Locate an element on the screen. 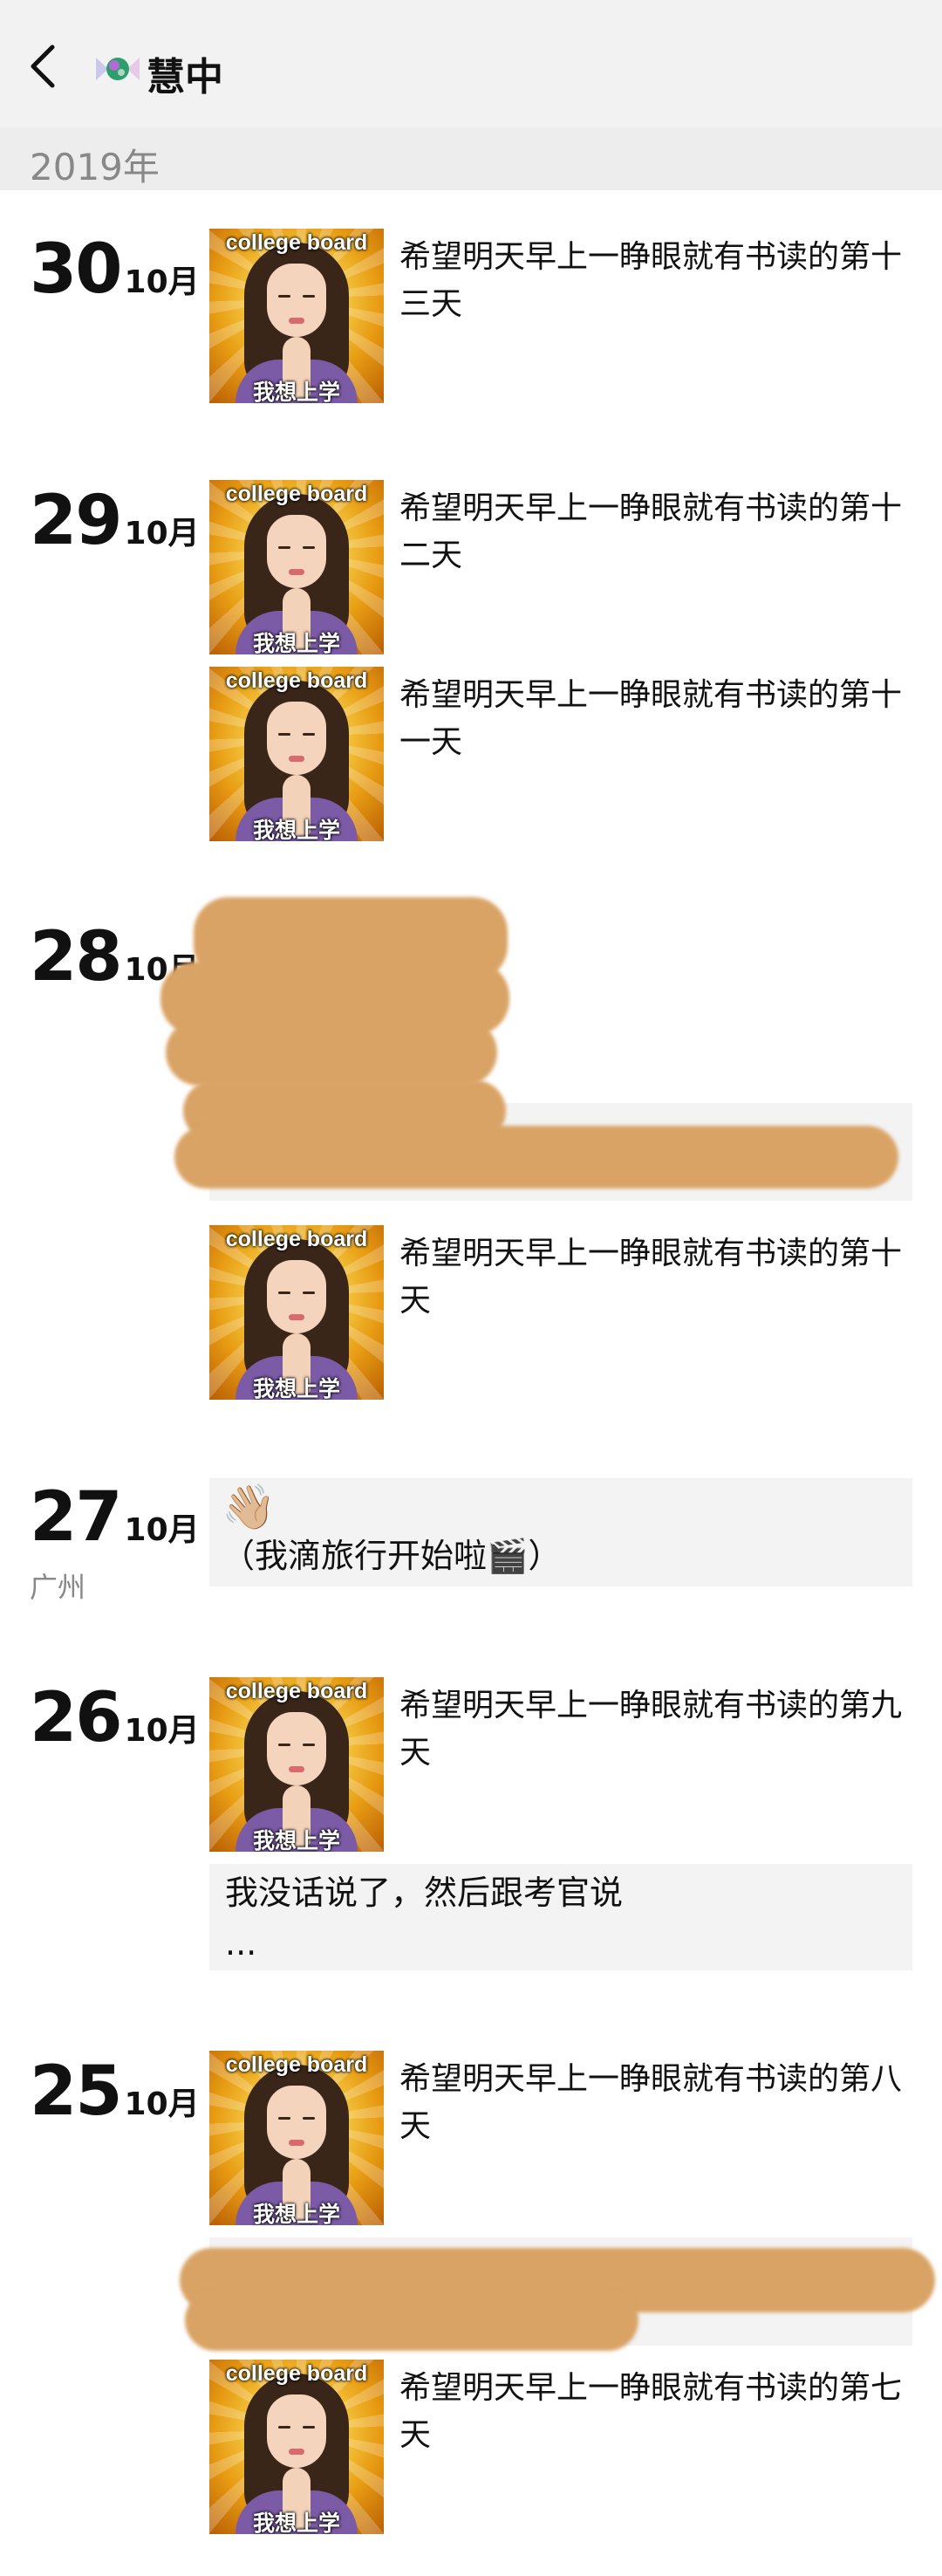 The width and height of the screenshot is (942, 2576). text-post: 👋🏼 （我滴旅行开始啦🎬） is located at coordinates (560, 1532).